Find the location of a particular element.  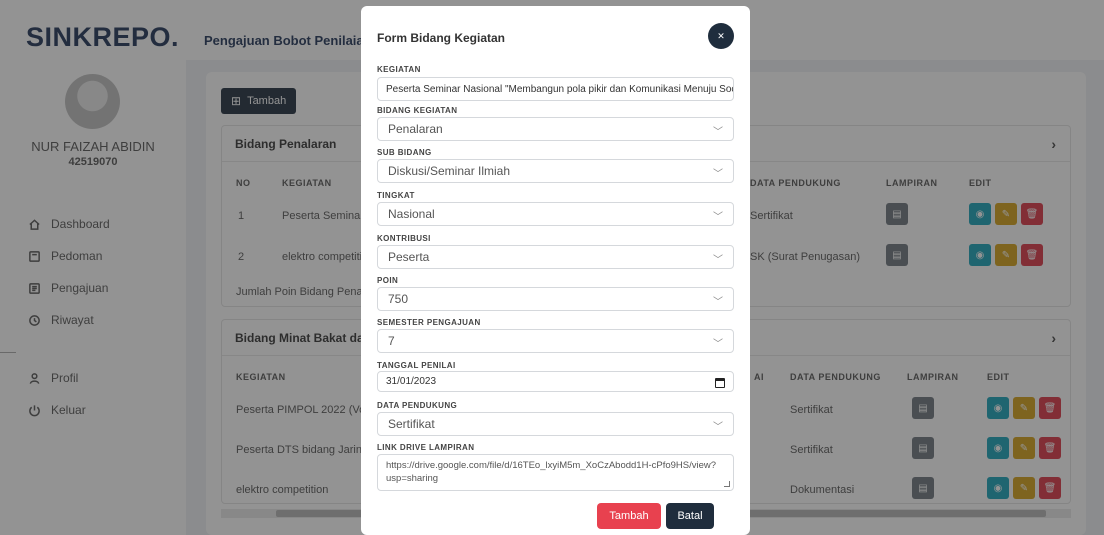

tingkat-select: Nasional ﹀ is located at coordinates (555, 214).